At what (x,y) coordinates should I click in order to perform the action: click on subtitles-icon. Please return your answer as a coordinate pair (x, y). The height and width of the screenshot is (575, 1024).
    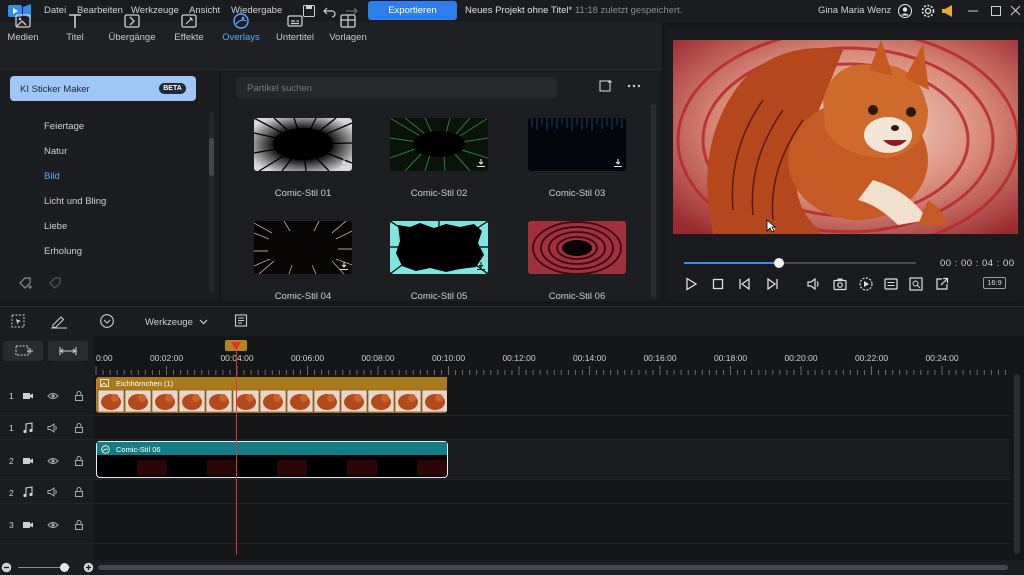
    Looking at the image, I should click on (295, 21).